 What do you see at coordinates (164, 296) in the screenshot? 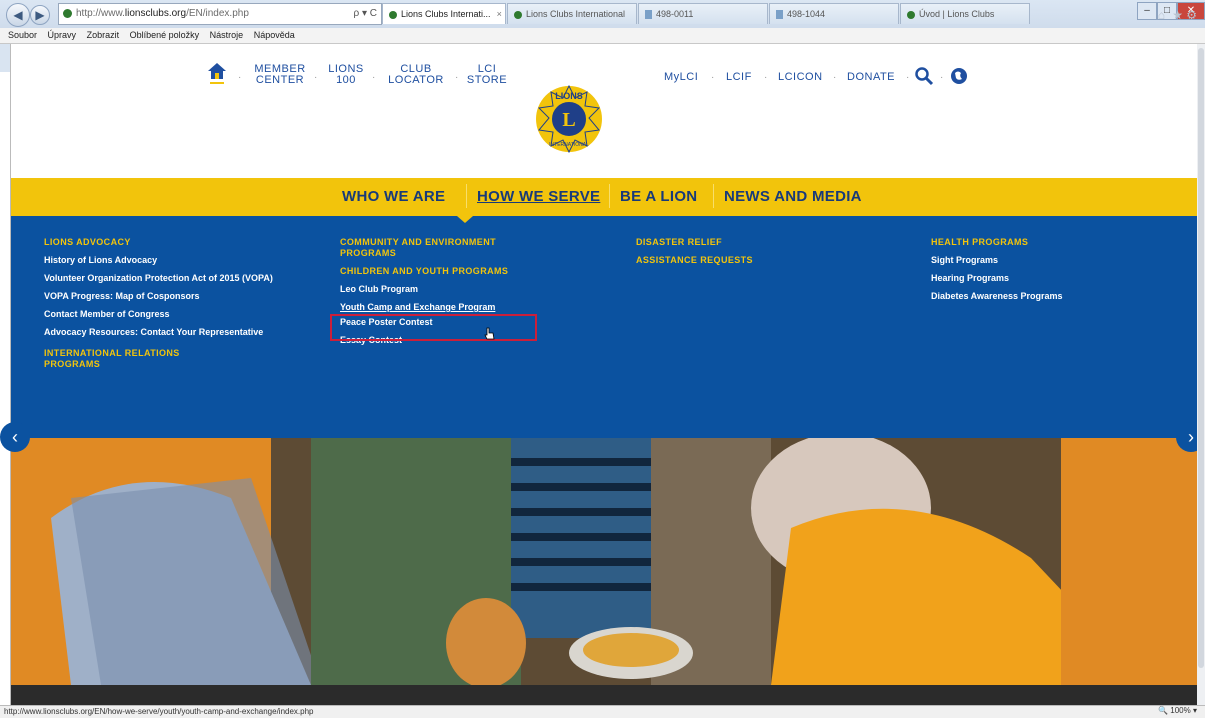
I see `menu-link: VOPA Progress: Map of Cosponsors` at bounding box center [164, 296].